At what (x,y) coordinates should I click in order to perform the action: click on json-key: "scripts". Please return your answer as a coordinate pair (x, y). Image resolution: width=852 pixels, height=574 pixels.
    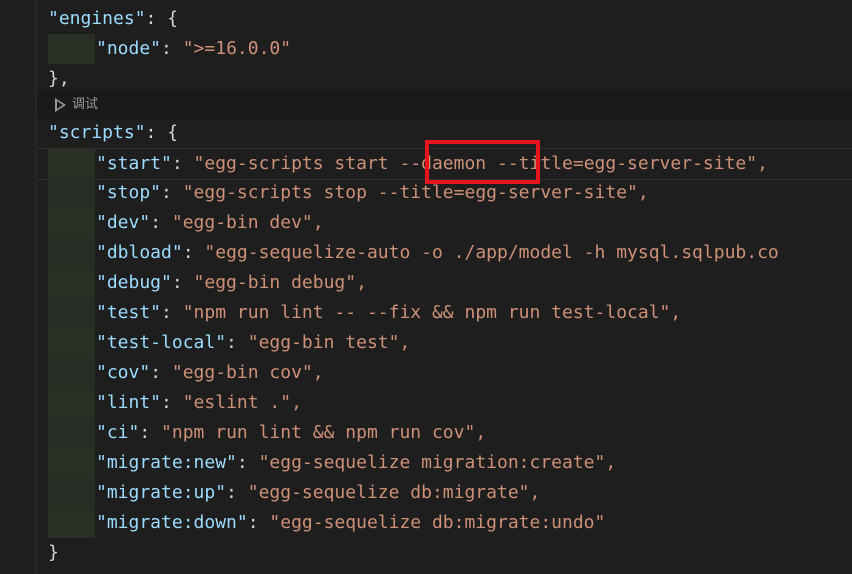
    Looking at the image, I should click on (97, 132).